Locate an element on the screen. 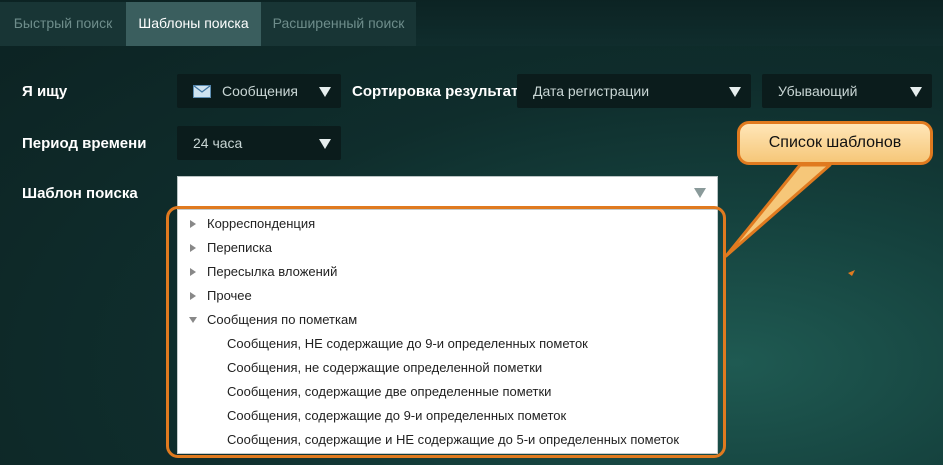 Image resolution: width=943 pixels, height=465 pixels. callout-label: Список шаблонов is located at coordinates (835, 143).